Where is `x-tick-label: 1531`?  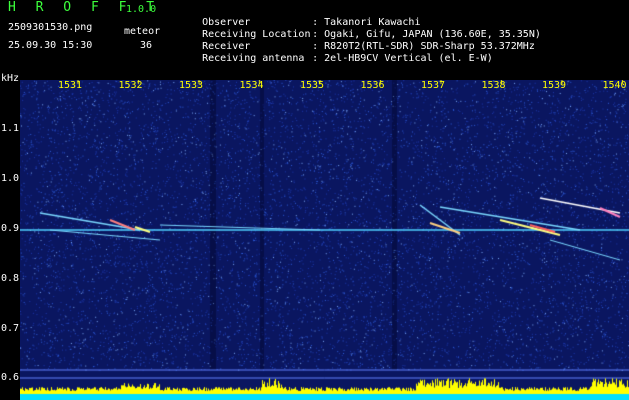 x-tick-label: 1531 is located at coordinates (70, 85).